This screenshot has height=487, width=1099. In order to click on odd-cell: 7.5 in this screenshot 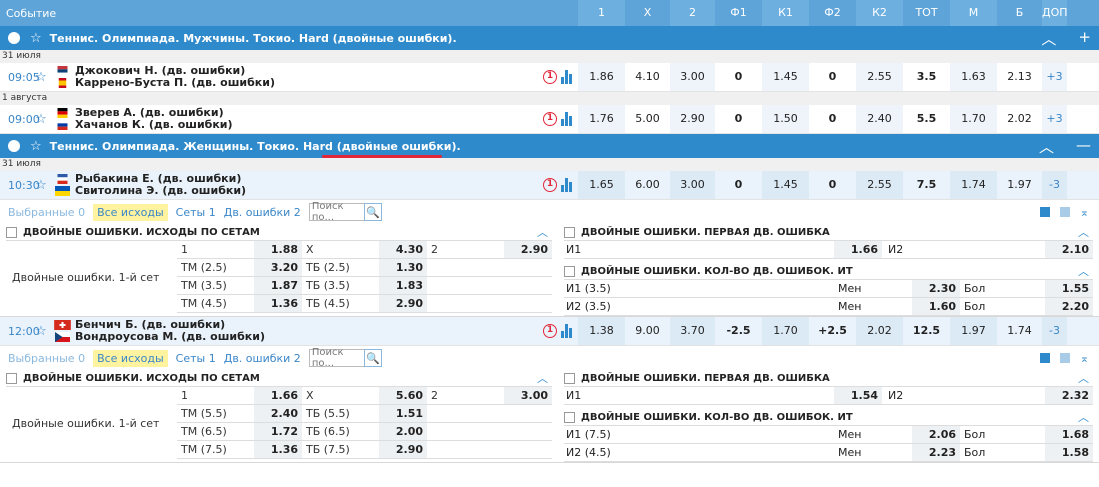, I will do `click(926, 185)`.